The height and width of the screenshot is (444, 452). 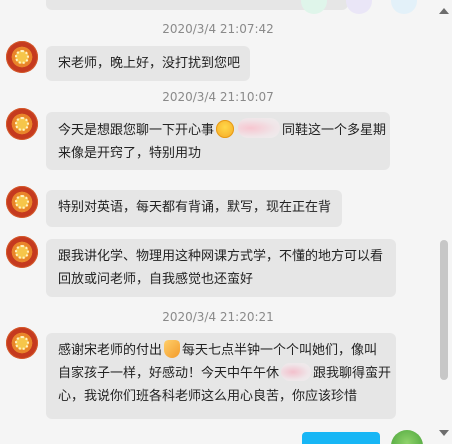 What do you see at coordinates (172, 349) in the screenshot?
I see `folded-hands-icon` at bounding box center [172, 349].